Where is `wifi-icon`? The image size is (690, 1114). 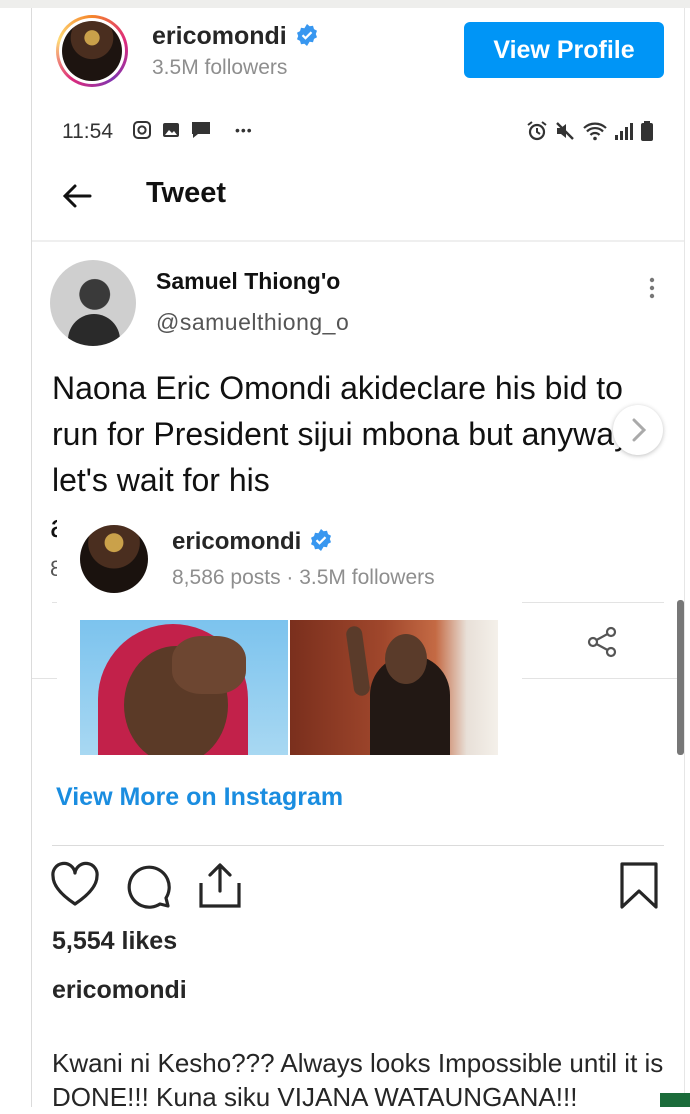
wifi-icon is located at coordinates (595, 131).